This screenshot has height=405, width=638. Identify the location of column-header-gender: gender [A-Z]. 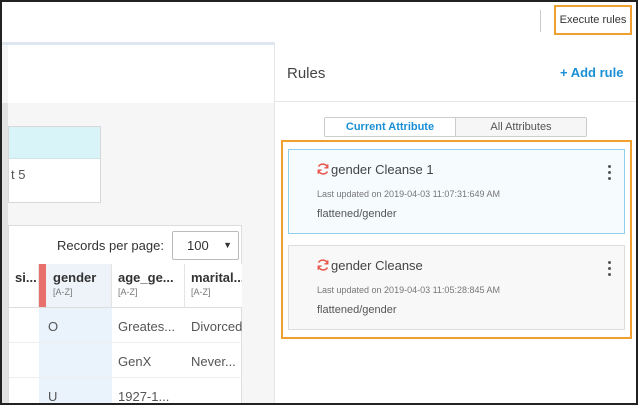
(75, 286).